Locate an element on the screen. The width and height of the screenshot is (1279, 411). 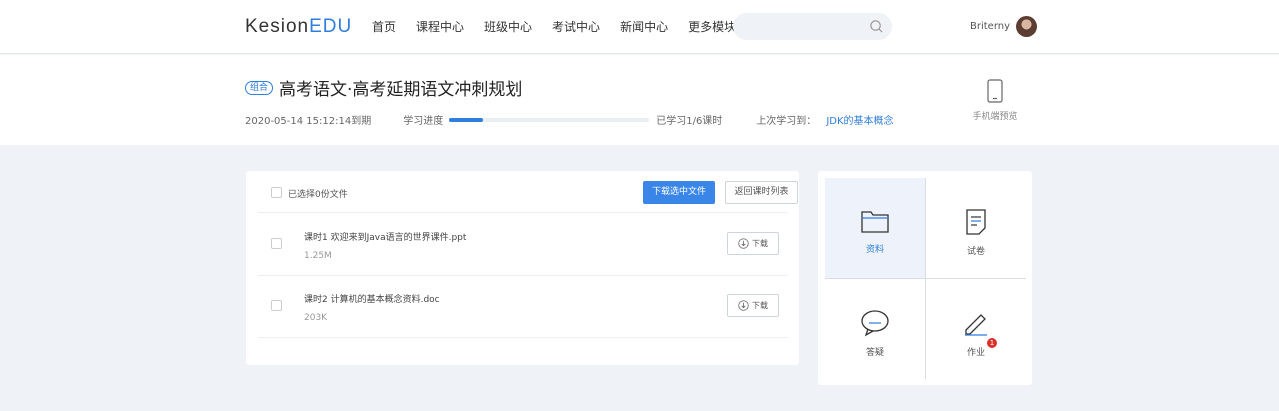
nav-course-center: 课程中心 is located at coordinates (440, 26).